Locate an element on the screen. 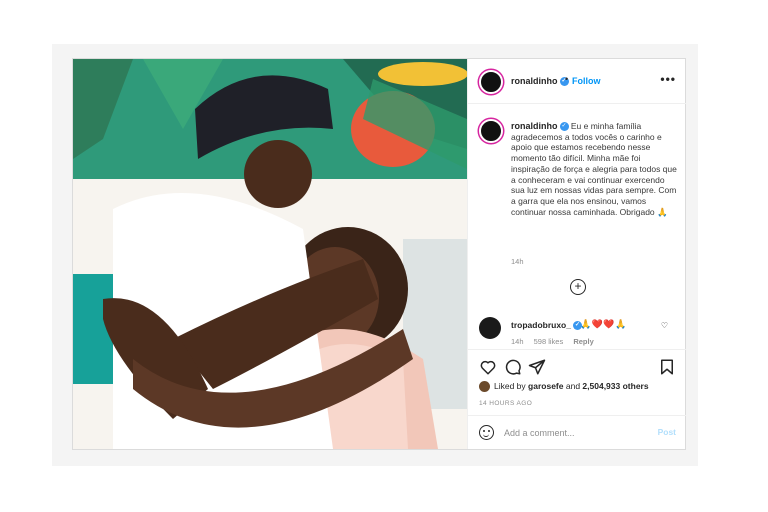 The image size is (768, 512). bookmark-icon is located at coordinates (667, 367).